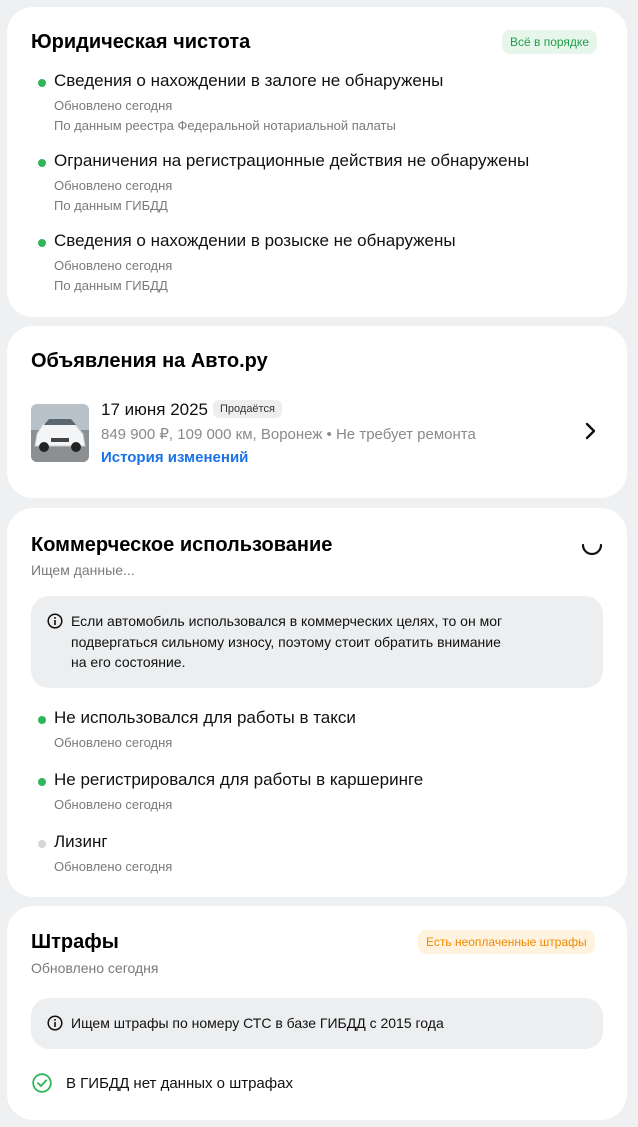 Image resolution: width=638 pixels, height=1127 pixels. What do you see at coordinates (179, 1083) in the screenshot?
I see `fines-result: В ГИБДД нет данных о штрафах` at bounding box center [179, 1083].